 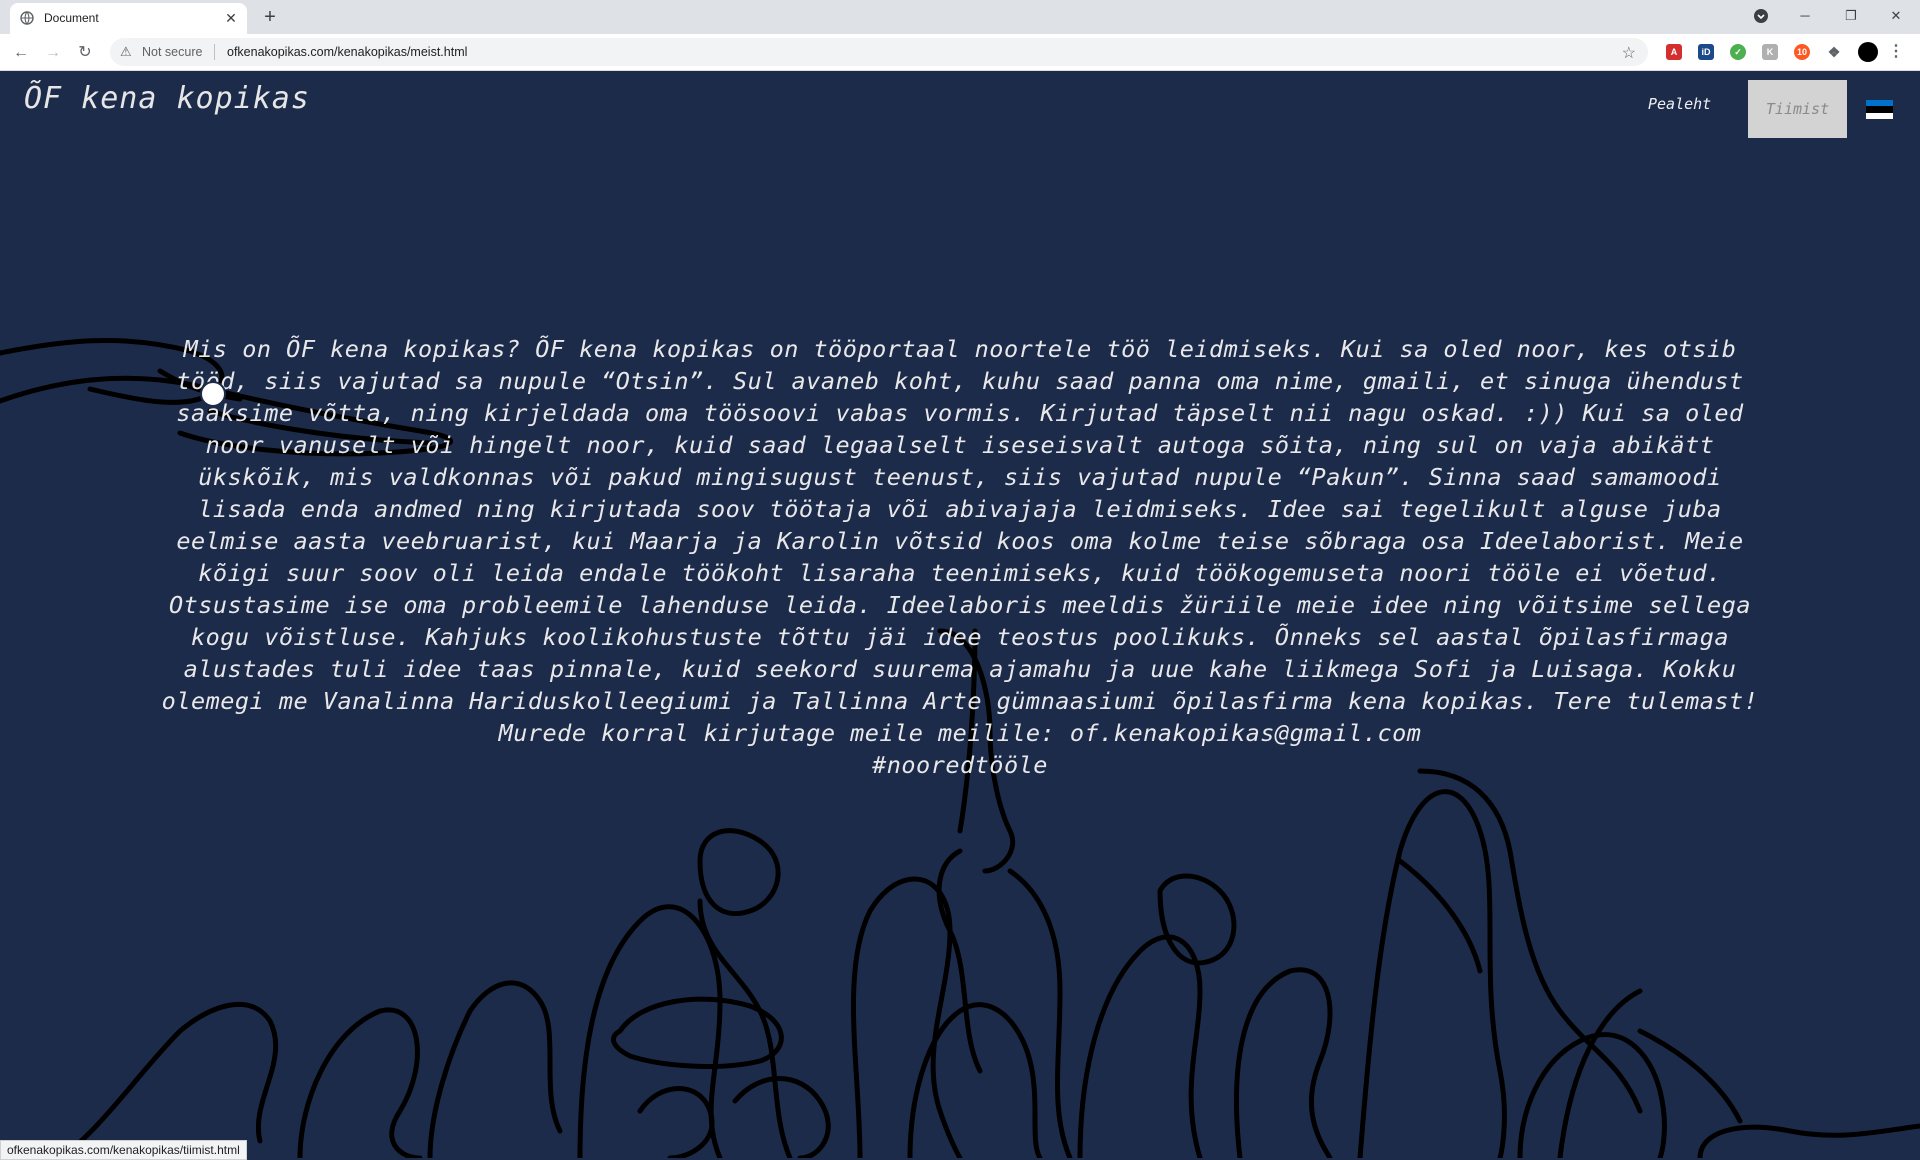 What do you see at coordinates (27, 18) in the screenshot?
I see `globe-icon` at bounding box center [27, 18].